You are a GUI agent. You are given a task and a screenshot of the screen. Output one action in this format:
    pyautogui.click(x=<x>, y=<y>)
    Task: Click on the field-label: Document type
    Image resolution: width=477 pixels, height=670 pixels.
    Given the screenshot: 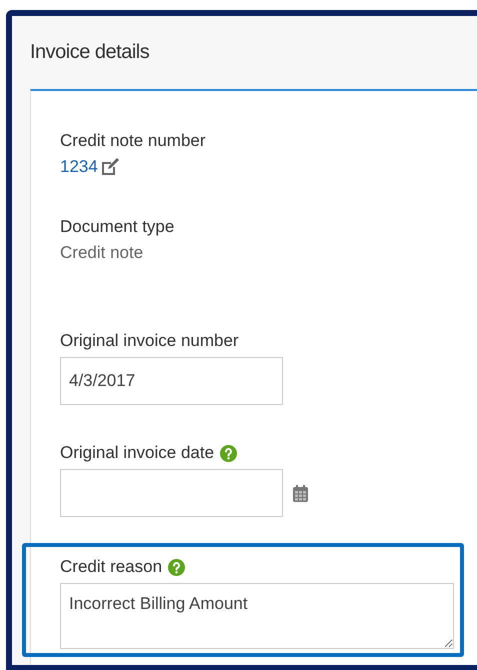 What is the action you would take?
    pyautogui.click(x=117, y=227)
    